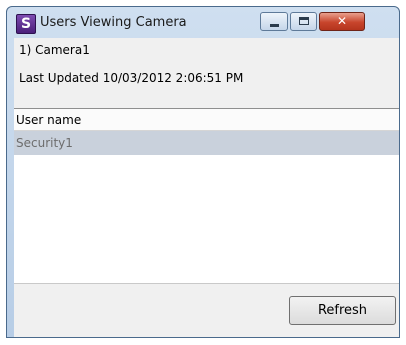 This screenshot has width=406, height=345. I want to click on window-title: Users Viewing Camera, so click(113, 22).